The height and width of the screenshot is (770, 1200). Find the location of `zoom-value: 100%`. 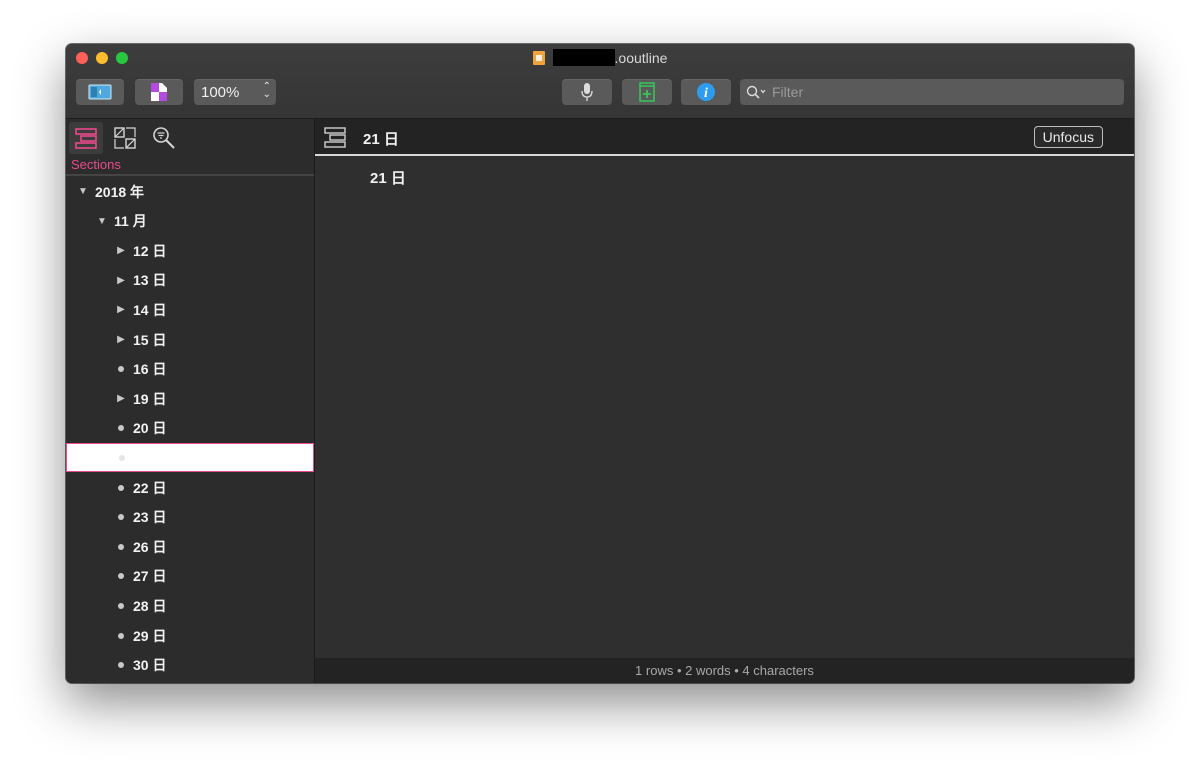

zoom-value: 100% is located at coordinates (220, 92).